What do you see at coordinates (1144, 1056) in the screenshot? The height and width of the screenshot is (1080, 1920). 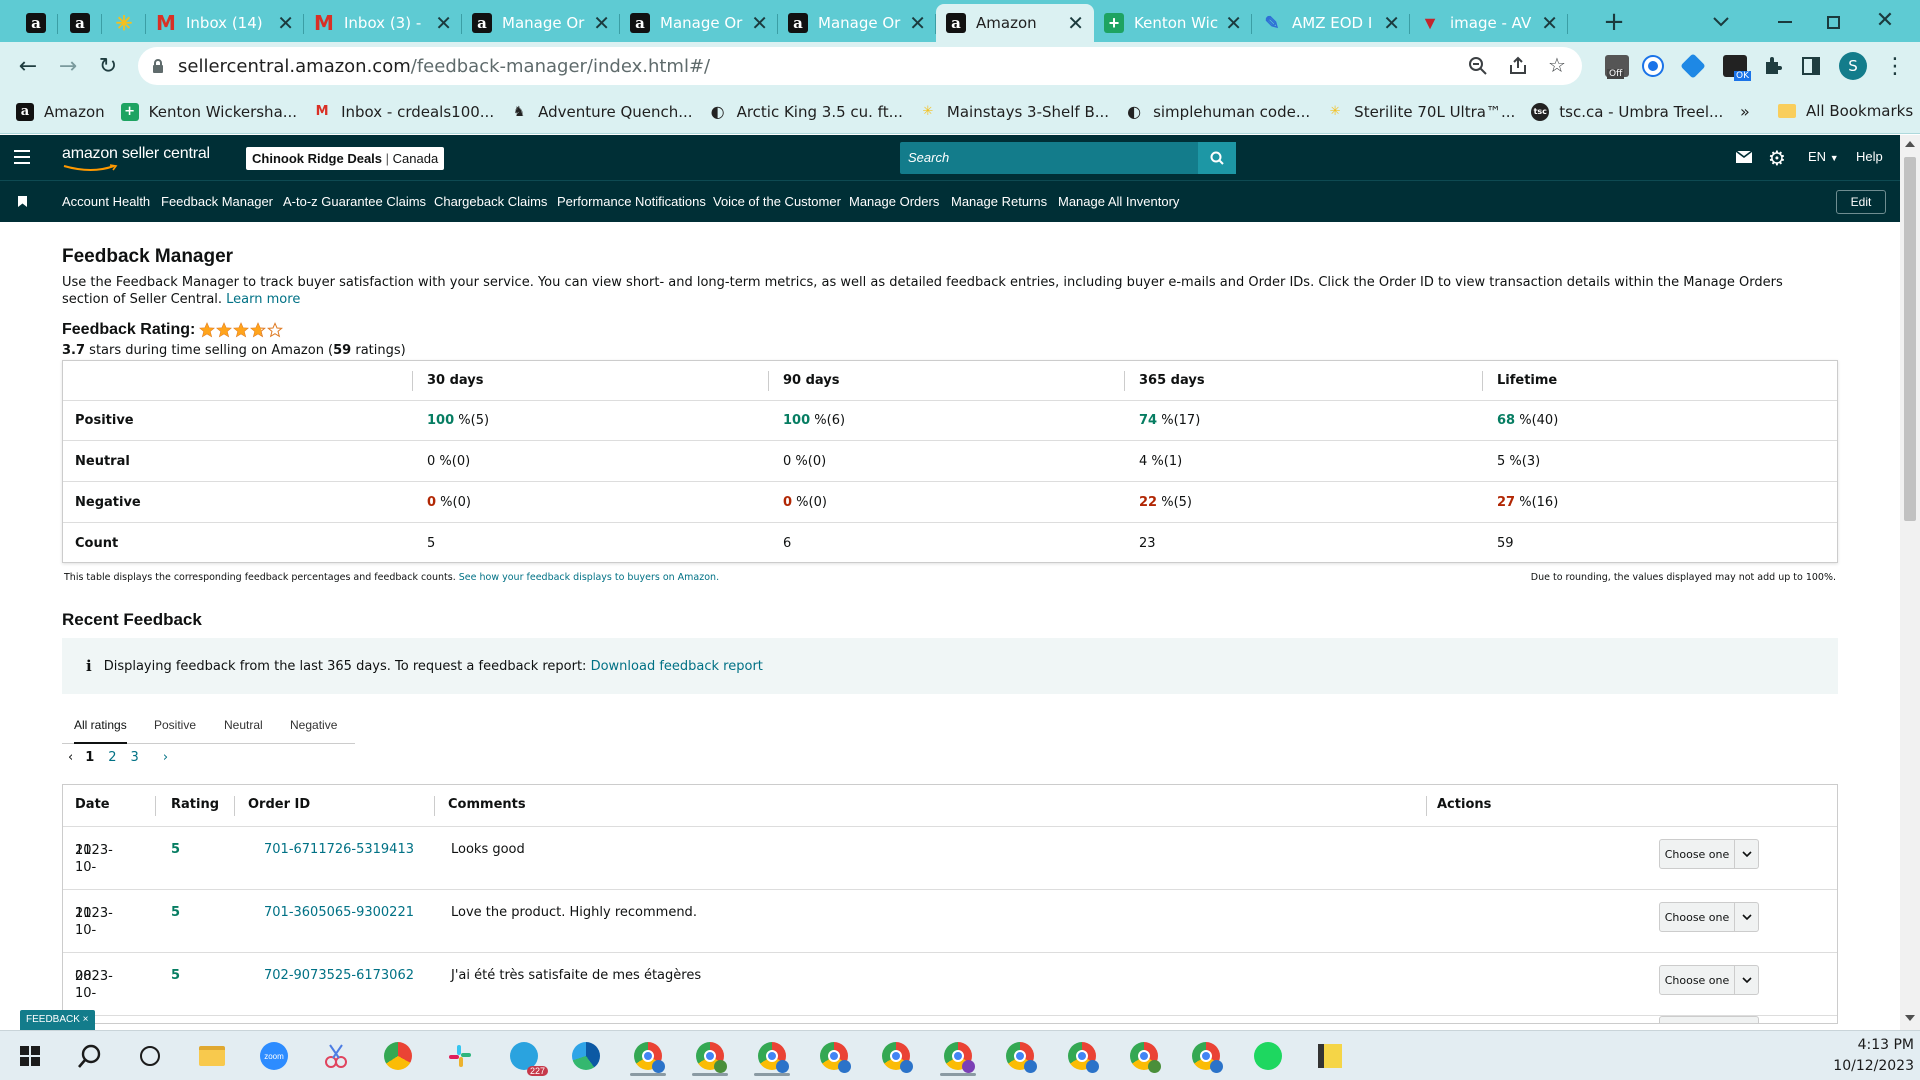 I see `chrome-window-10-icon` at bounding box center [1144, 1056].